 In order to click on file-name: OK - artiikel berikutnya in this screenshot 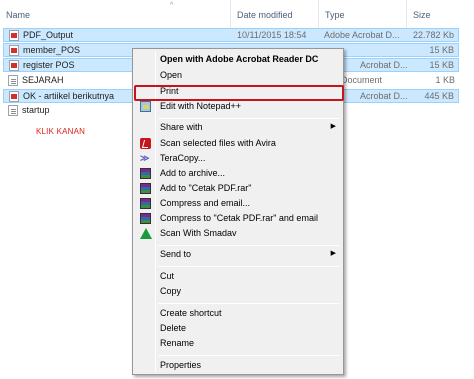, I will do `click(69, 96)`.